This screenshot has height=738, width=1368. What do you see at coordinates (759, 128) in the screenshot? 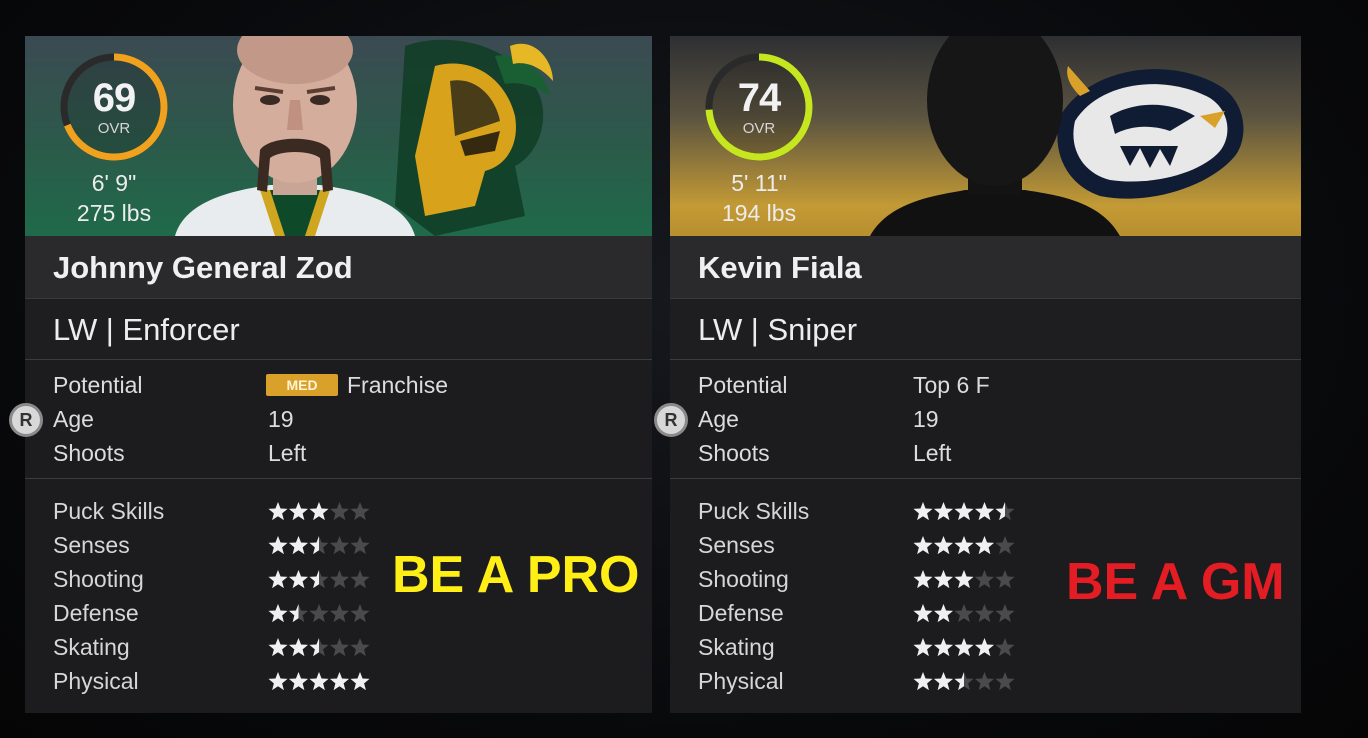
I see `overall-rating-label: OVR` at bounding box center [759, 128].